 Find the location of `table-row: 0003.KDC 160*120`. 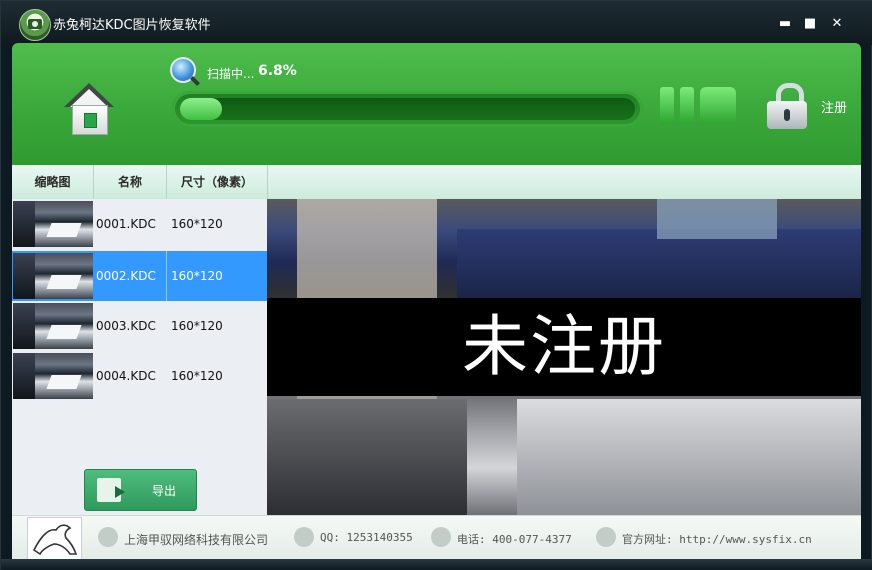

table-row: 0003.KDC 160*120 is located at coordinates (139, 326).